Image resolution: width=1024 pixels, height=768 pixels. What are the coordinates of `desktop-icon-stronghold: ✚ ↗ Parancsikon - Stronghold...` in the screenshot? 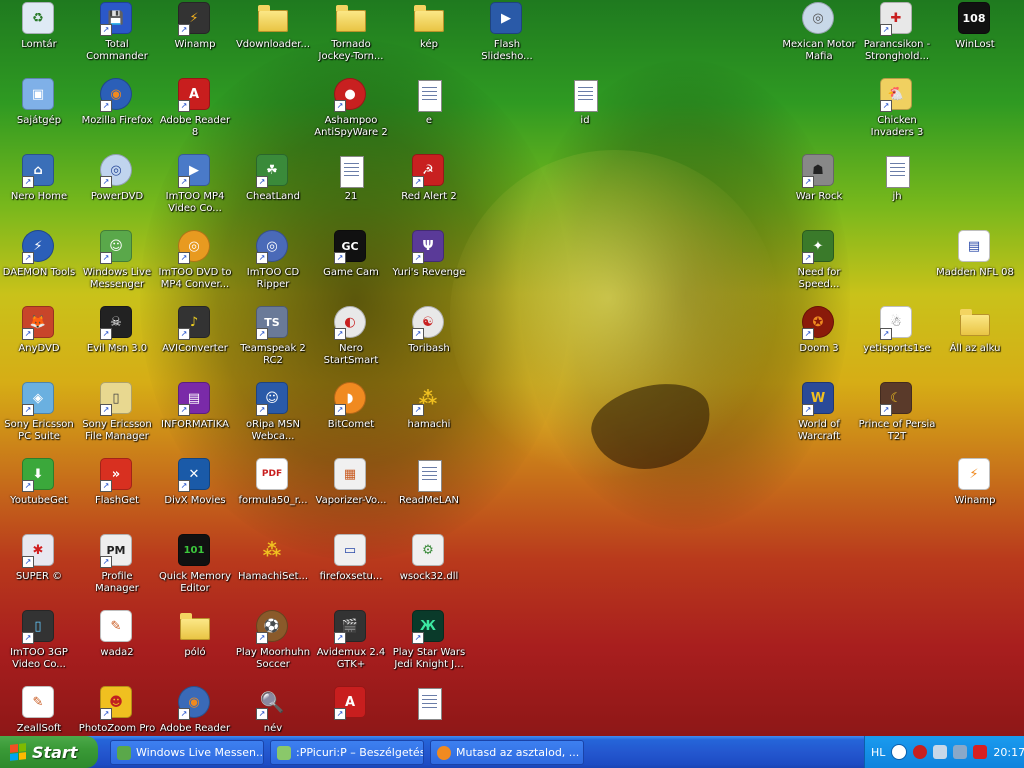 It's located at (897, 32).